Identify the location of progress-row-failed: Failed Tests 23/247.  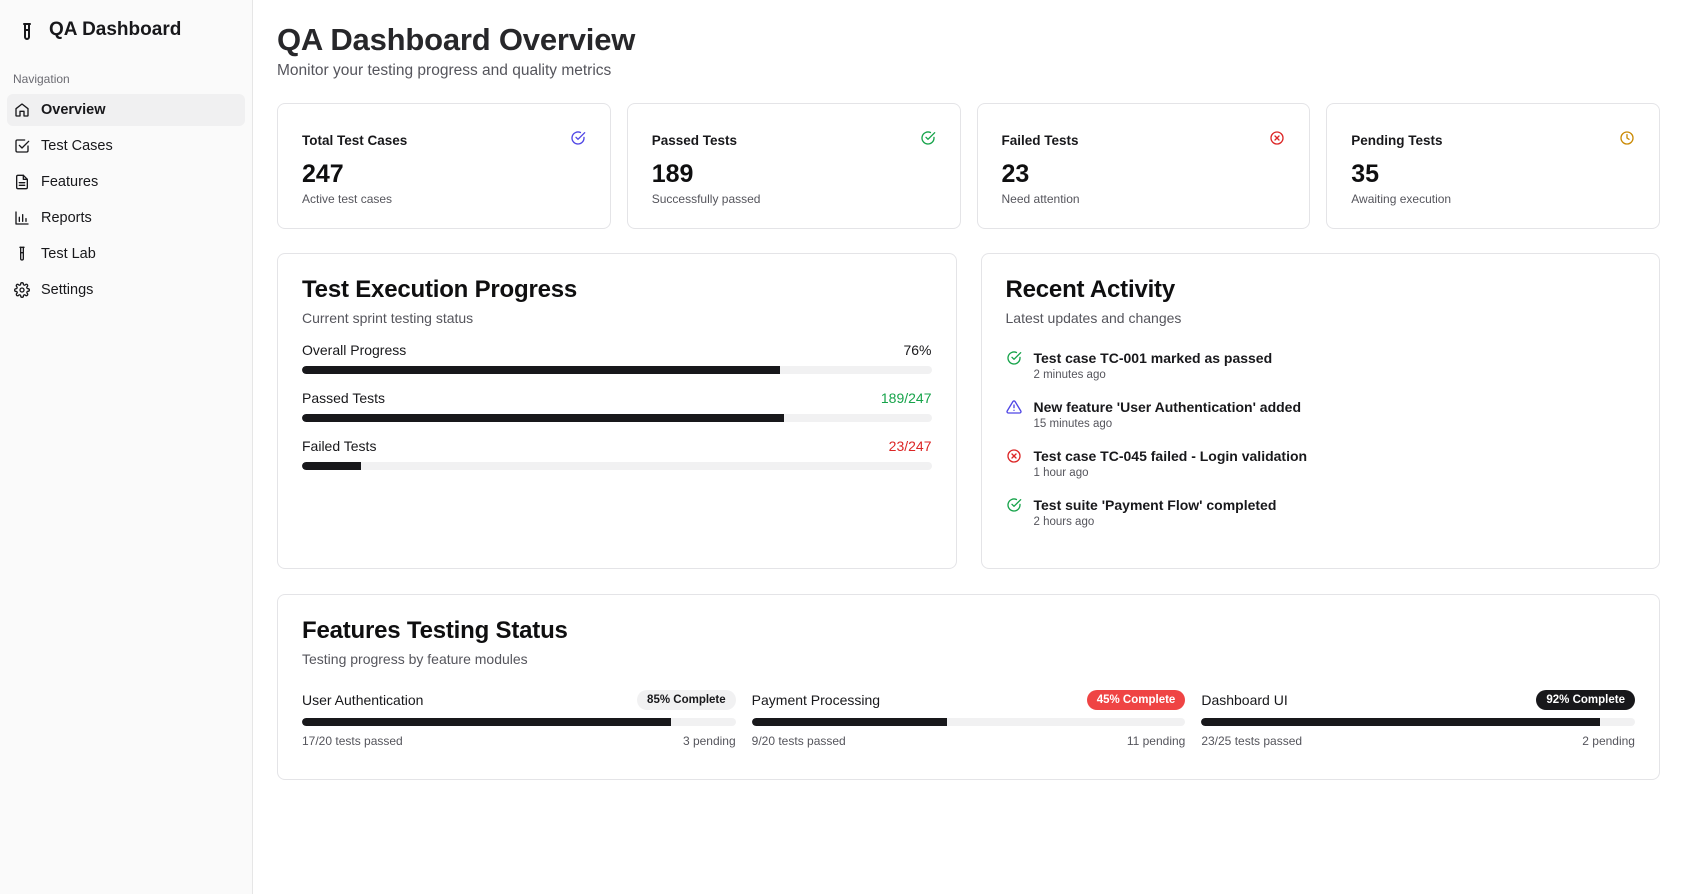
(617, 454).